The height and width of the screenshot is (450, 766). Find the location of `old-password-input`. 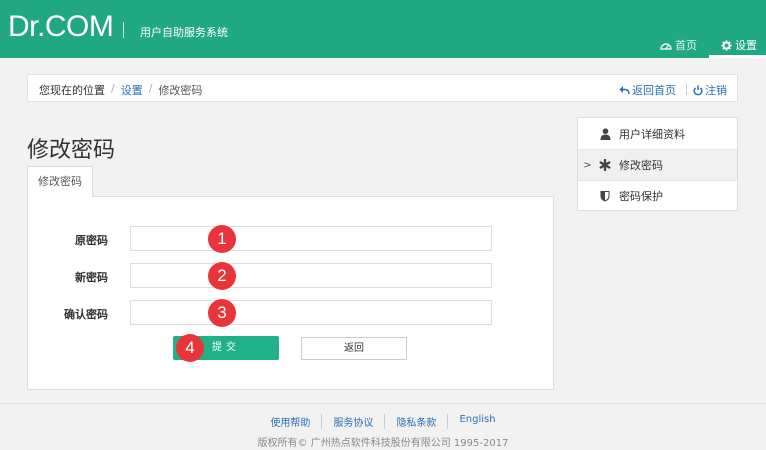

old-password-input is located at coordinates (311, 238).